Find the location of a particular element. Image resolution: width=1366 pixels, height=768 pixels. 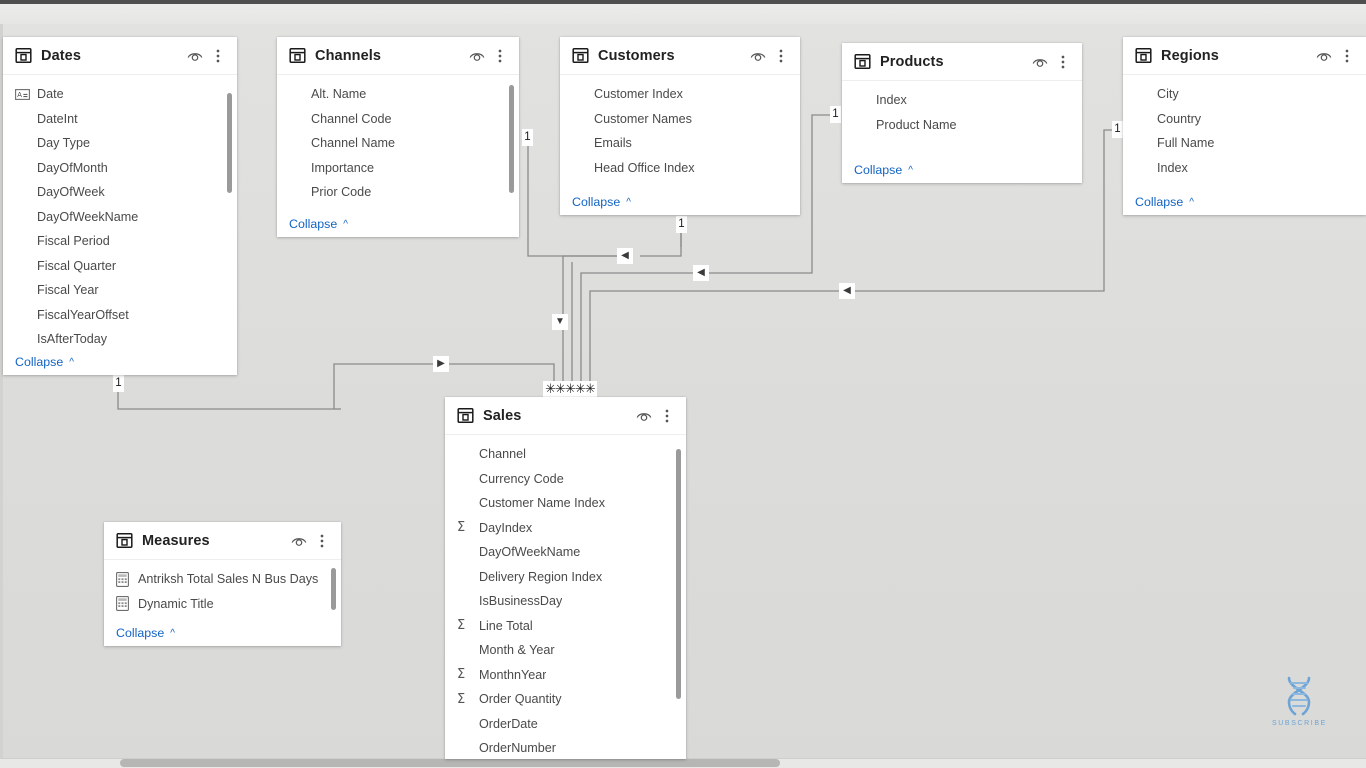

relationship-badge-sales-many: ✳✳✳✳✳ is located at coordinates (570, 389).